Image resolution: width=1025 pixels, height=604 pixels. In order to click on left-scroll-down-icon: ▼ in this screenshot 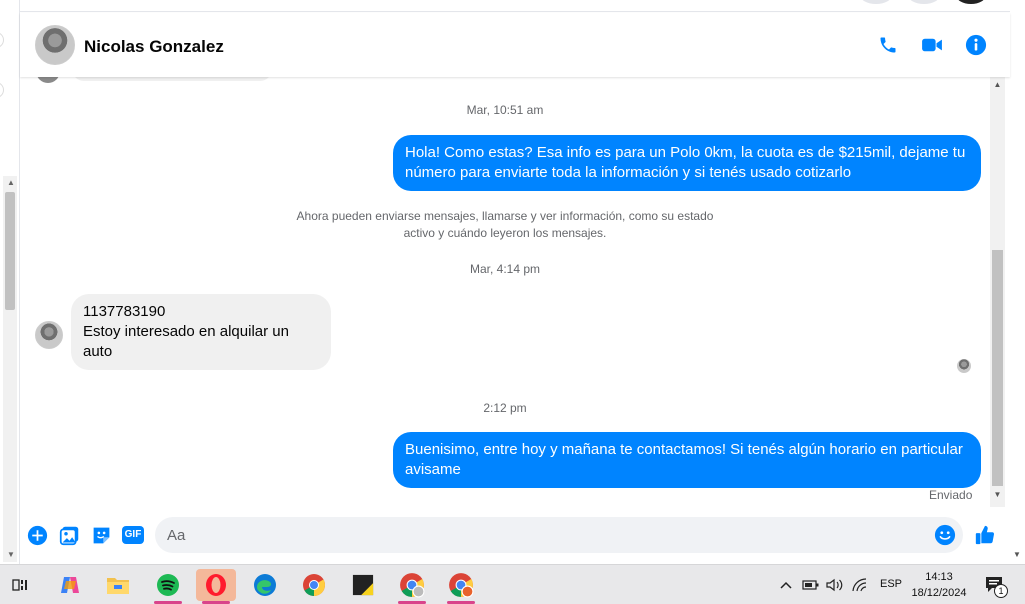, I will do `click(11, 554)`.